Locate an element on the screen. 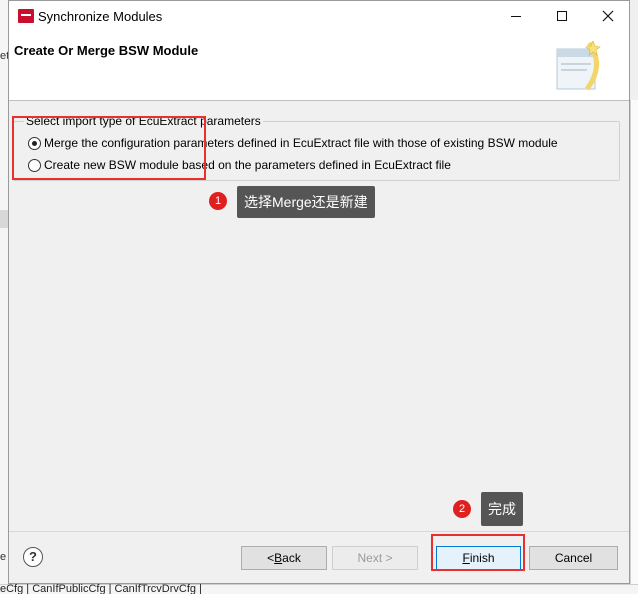 The width and height of the screenshot is (638, 594). background-tab is located at coordinates (4, 219).